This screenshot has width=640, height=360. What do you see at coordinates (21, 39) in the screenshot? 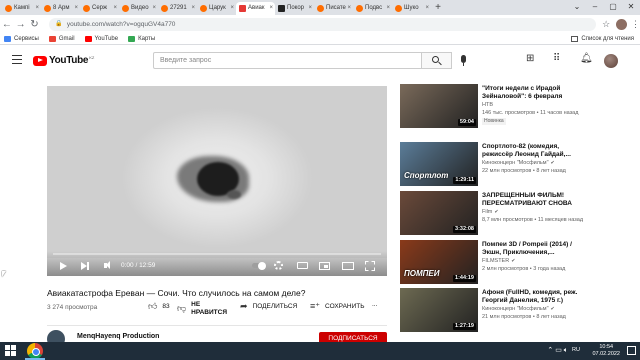
I see `bookmark-services: Сервисы` at bounding box center [21, 39].